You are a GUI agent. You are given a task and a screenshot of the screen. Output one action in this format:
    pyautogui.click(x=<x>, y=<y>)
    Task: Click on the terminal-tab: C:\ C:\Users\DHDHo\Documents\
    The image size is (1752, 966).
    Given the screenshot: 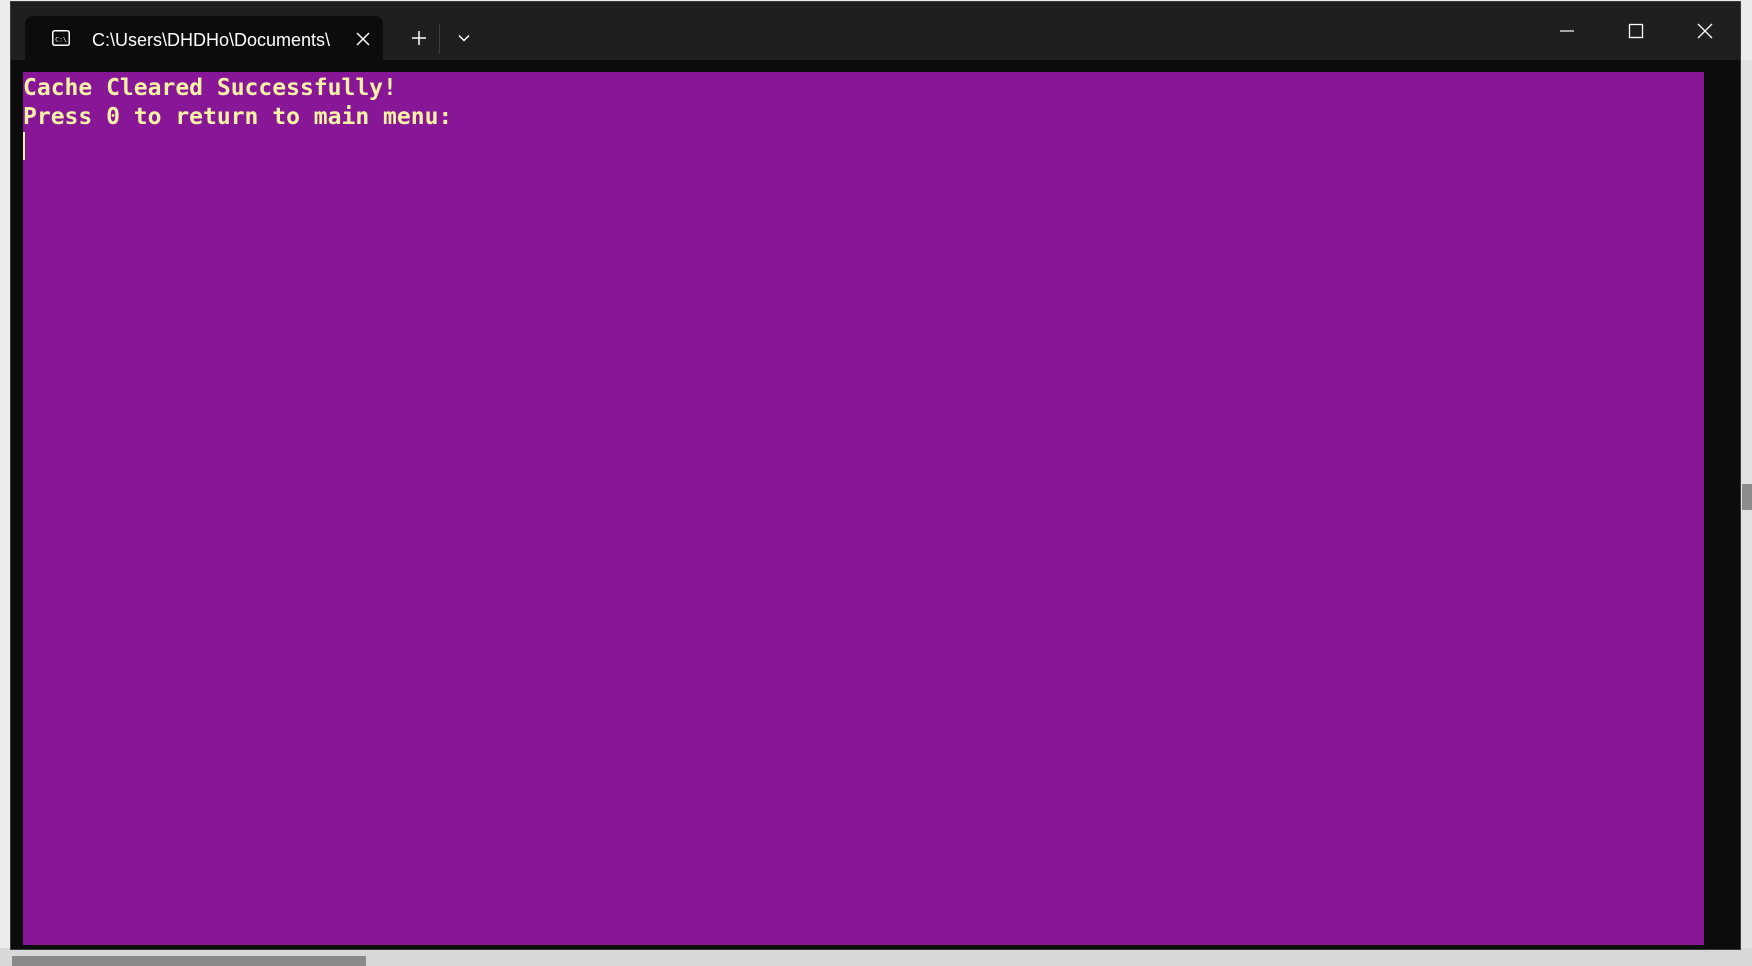 What is the action you would take?
    pyautogui.click(x=204, y=39)
    